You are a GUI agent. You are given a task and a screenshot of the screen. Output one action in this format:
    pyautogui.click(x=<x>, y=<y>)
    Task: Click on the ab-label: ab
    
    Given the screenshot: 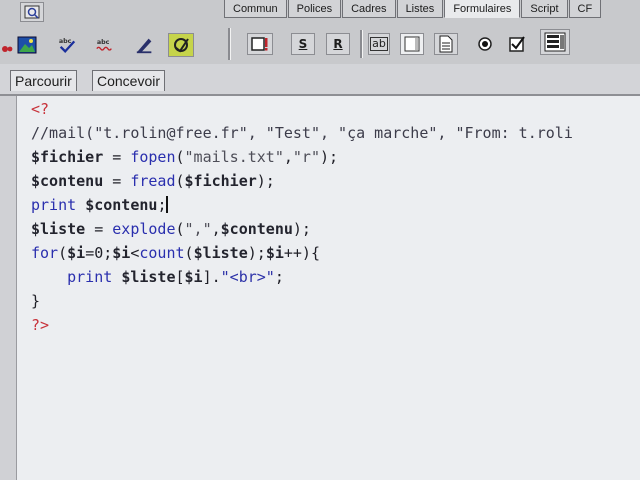 What is the action you would take?
    pyautogui.click(x=379, y=44)
    